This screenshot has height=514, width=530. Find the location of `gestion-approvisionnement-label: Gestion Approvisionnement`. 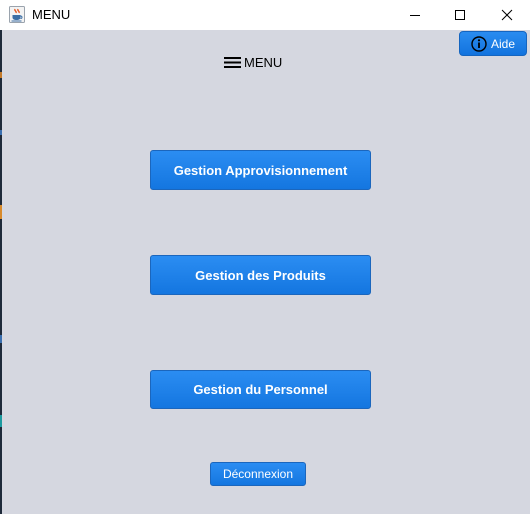

gestion-approvisionnement-label: Gestion Approvisionnement is located at coordinates (260, 170).